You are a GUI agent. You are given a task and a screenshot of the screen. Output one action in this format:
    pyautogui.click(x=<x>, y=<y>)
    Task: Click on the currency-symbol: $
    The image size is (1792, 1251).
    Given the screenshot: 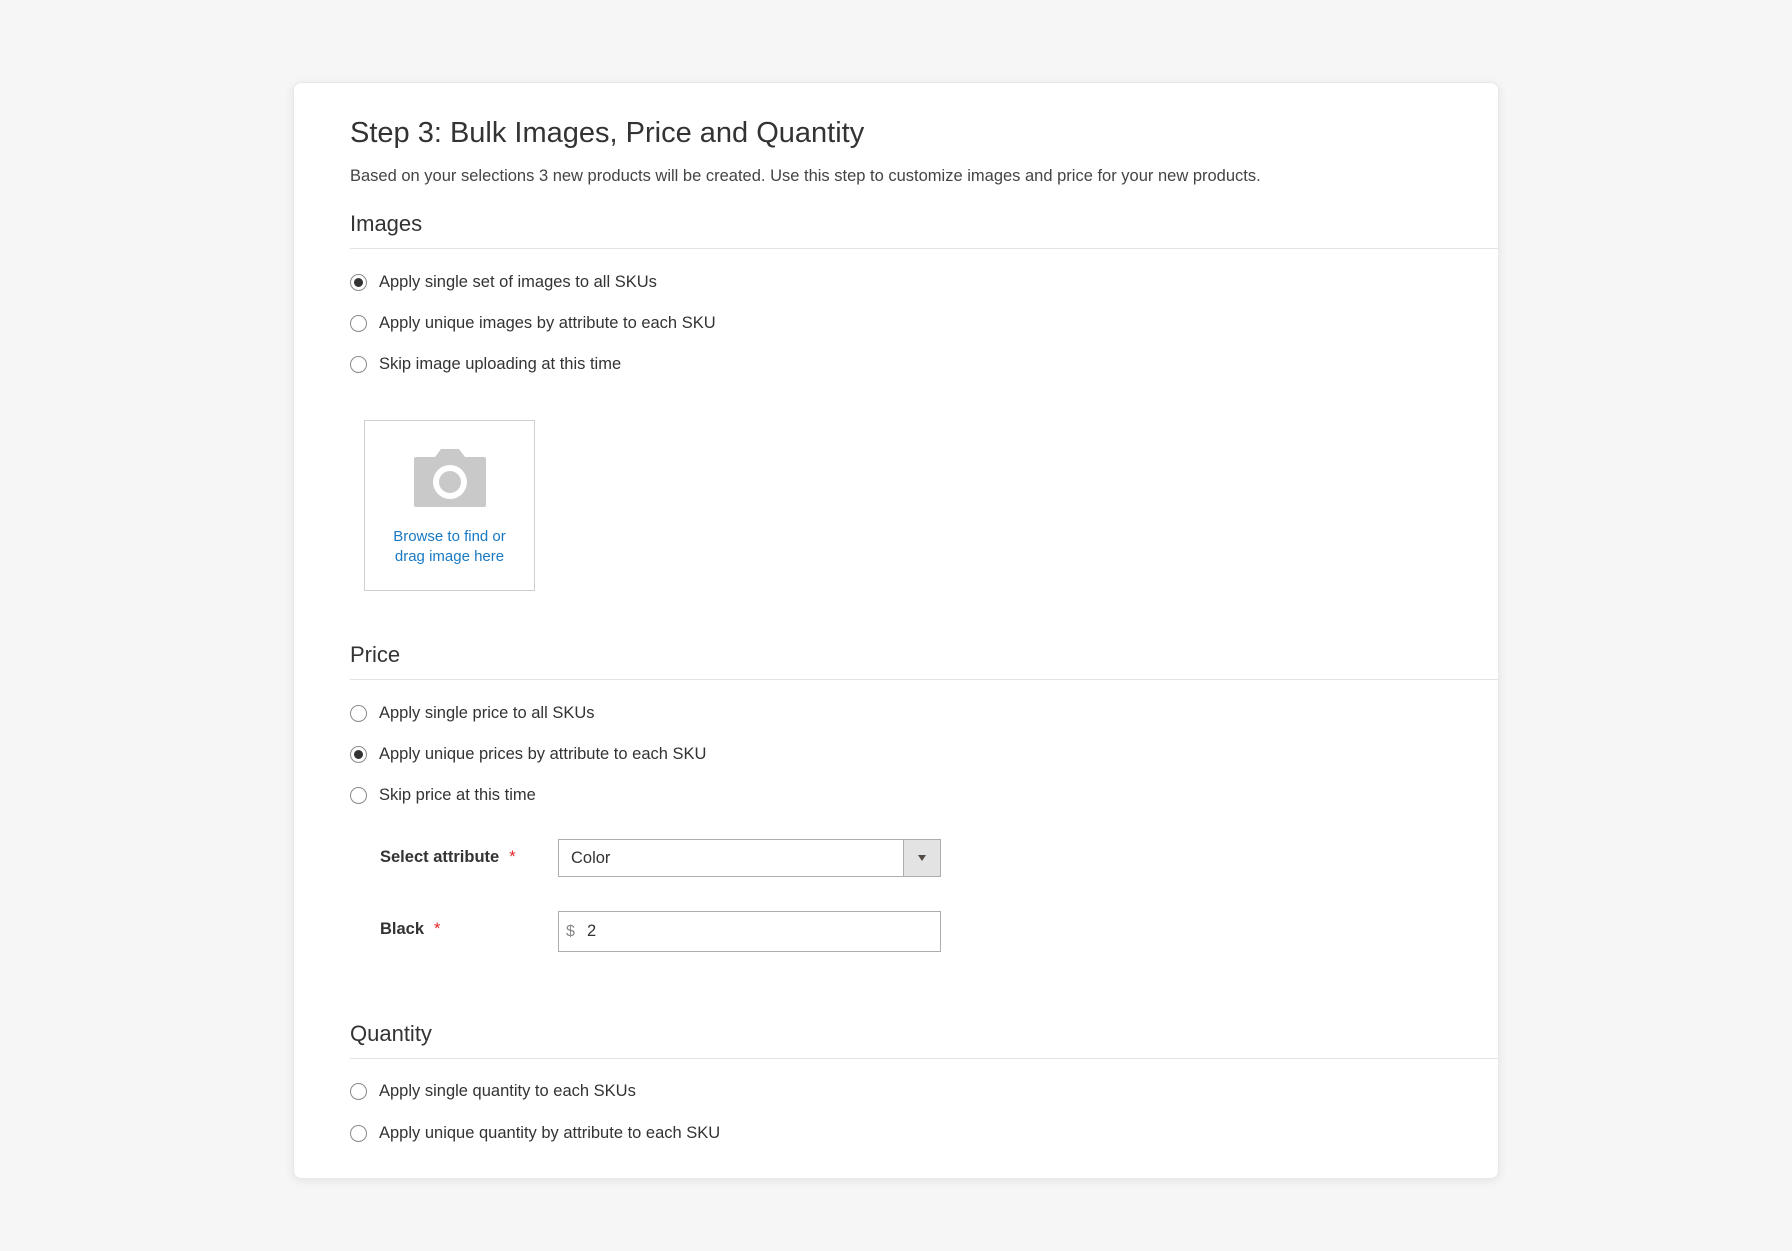 What is the action you would take?
    pyautogui.click(x=570, y=931)
    